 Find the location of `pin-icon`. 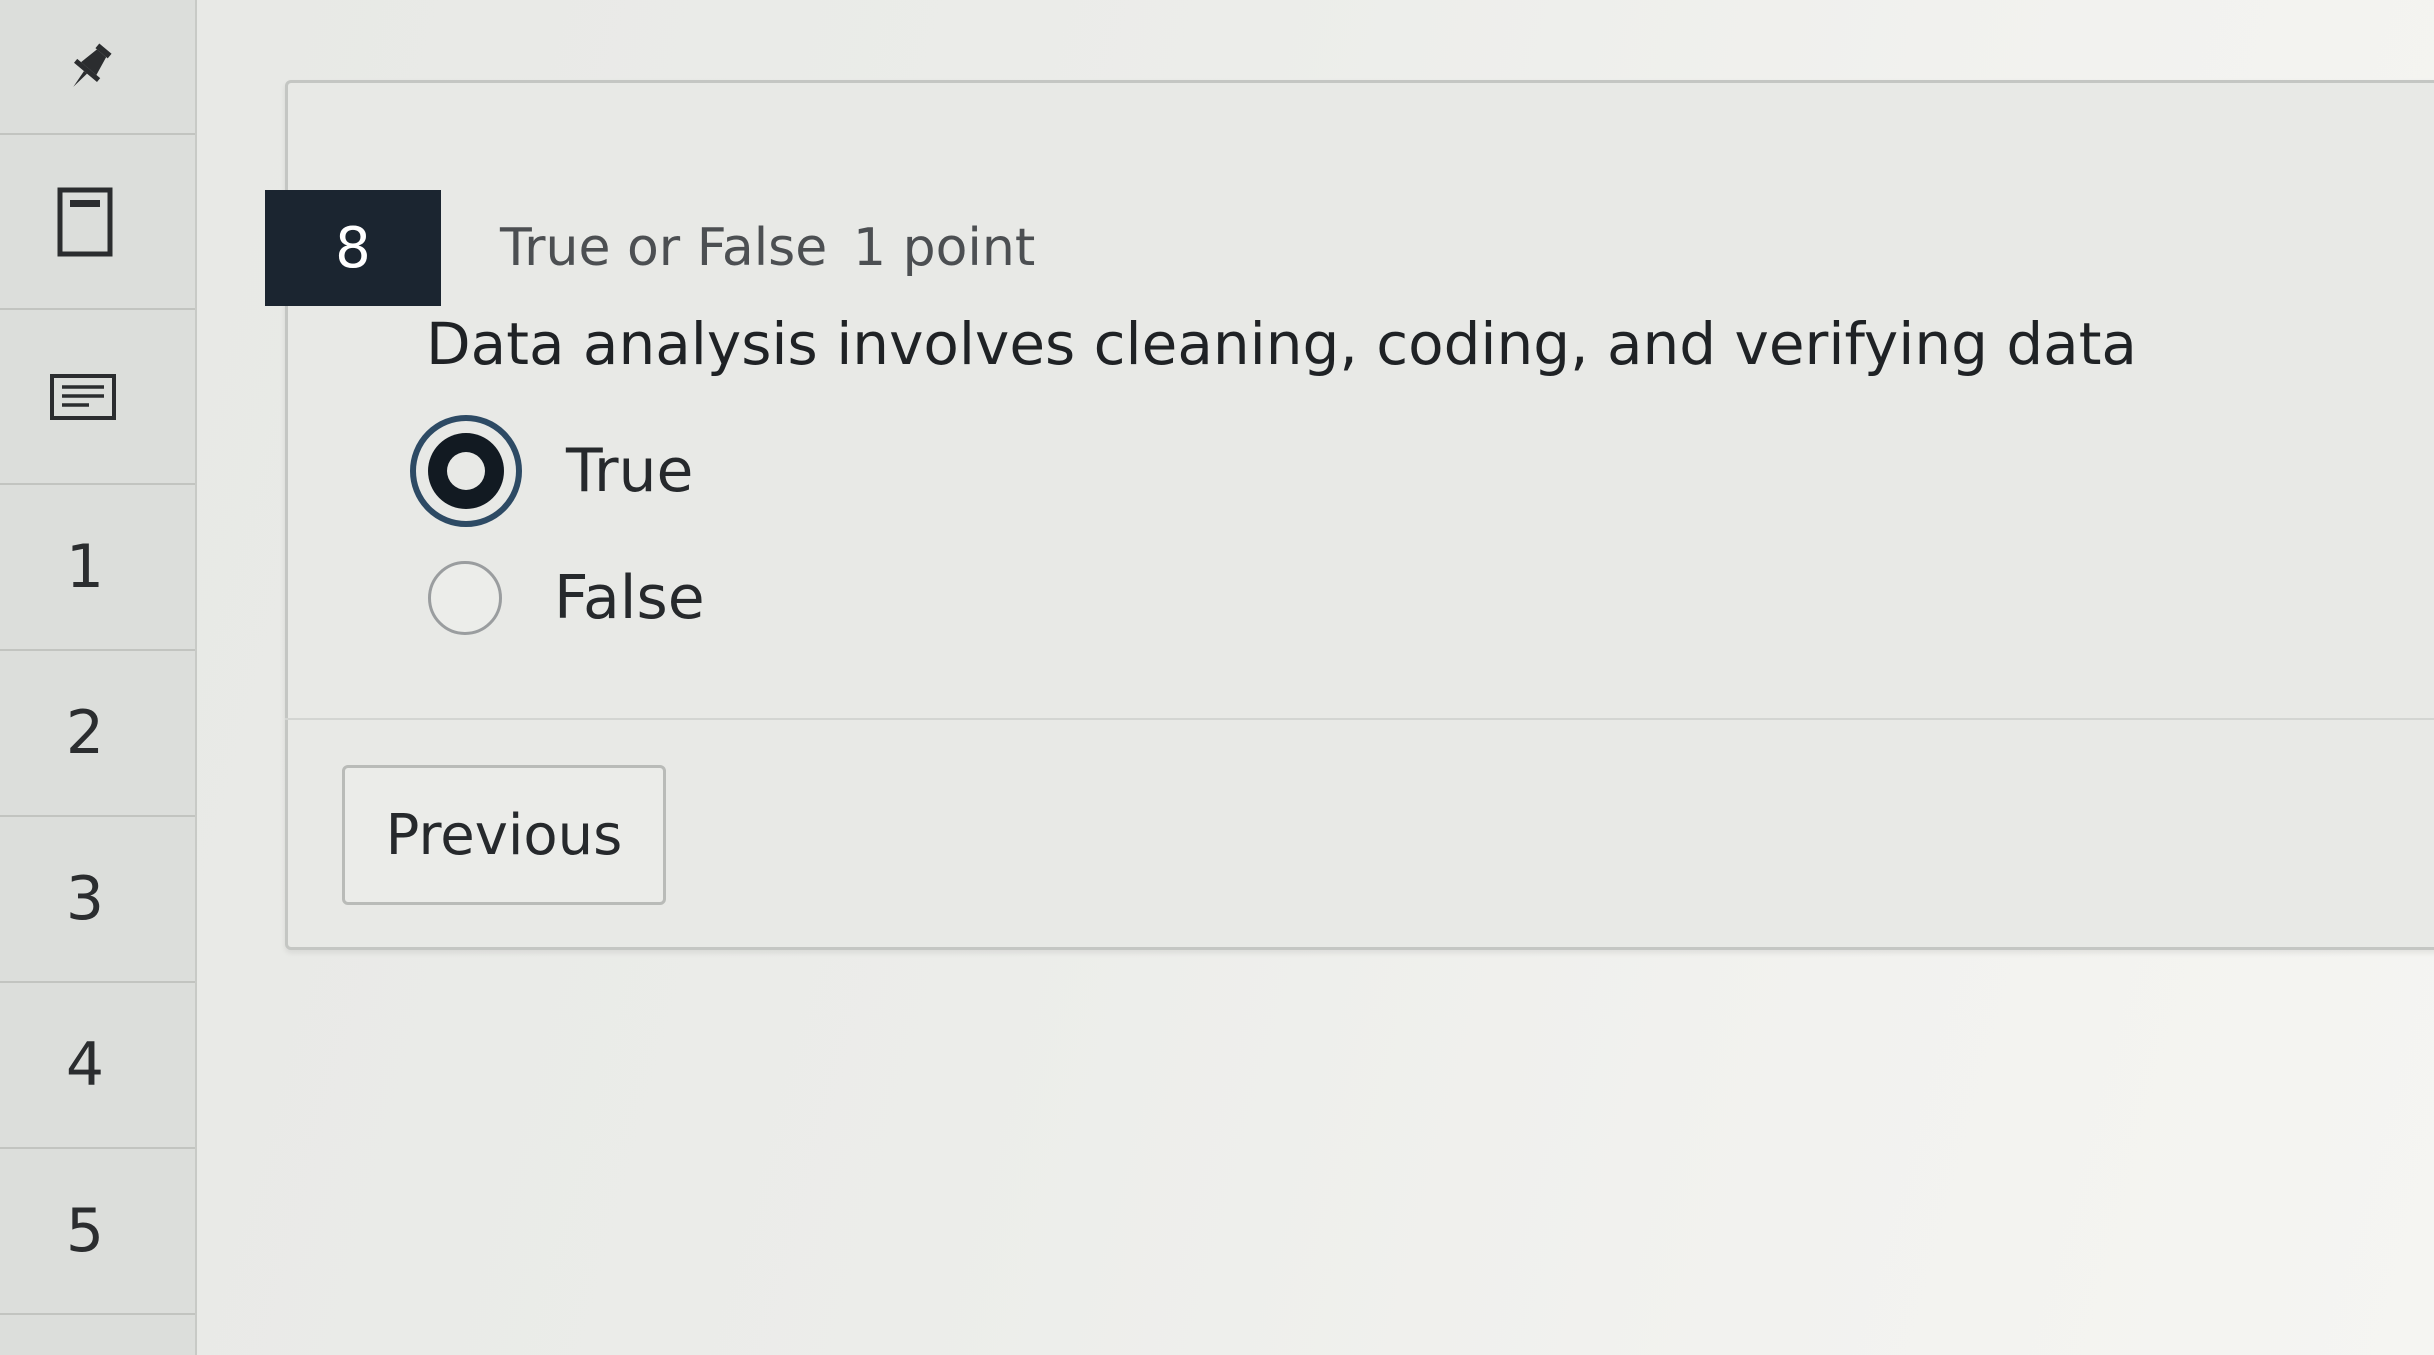

pin-icon is located at coordinates (90, 67).